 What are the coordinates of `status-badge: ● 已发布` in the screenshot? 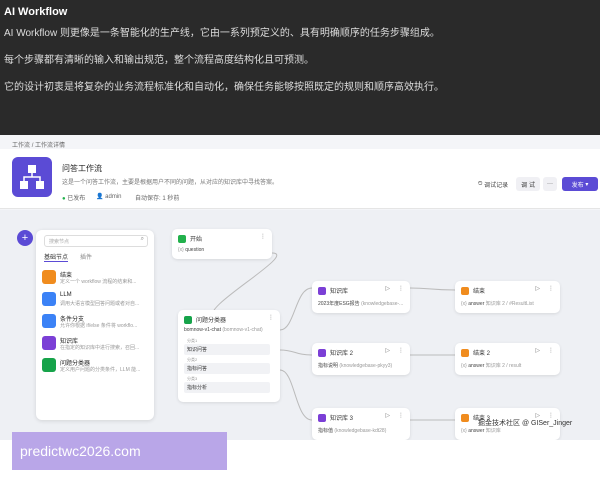 It's located at (74, 199).